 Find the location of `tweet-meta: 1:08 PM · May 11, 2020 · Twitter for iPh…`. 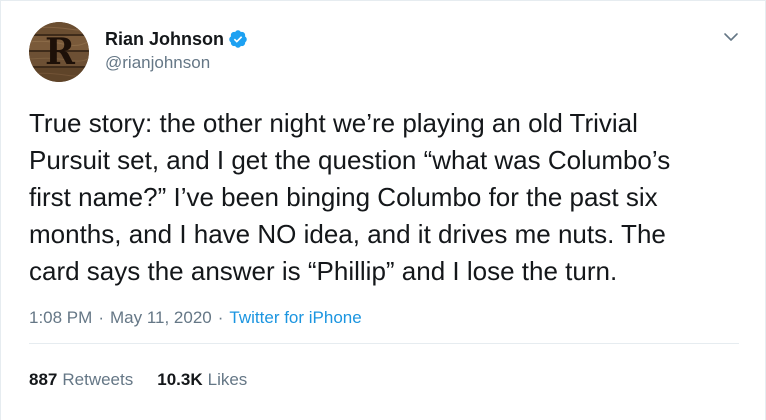

tweet-meta: 1:08 PM · May 11, 2020 · Twitter for iPh… is located at coordinates (195, 318).